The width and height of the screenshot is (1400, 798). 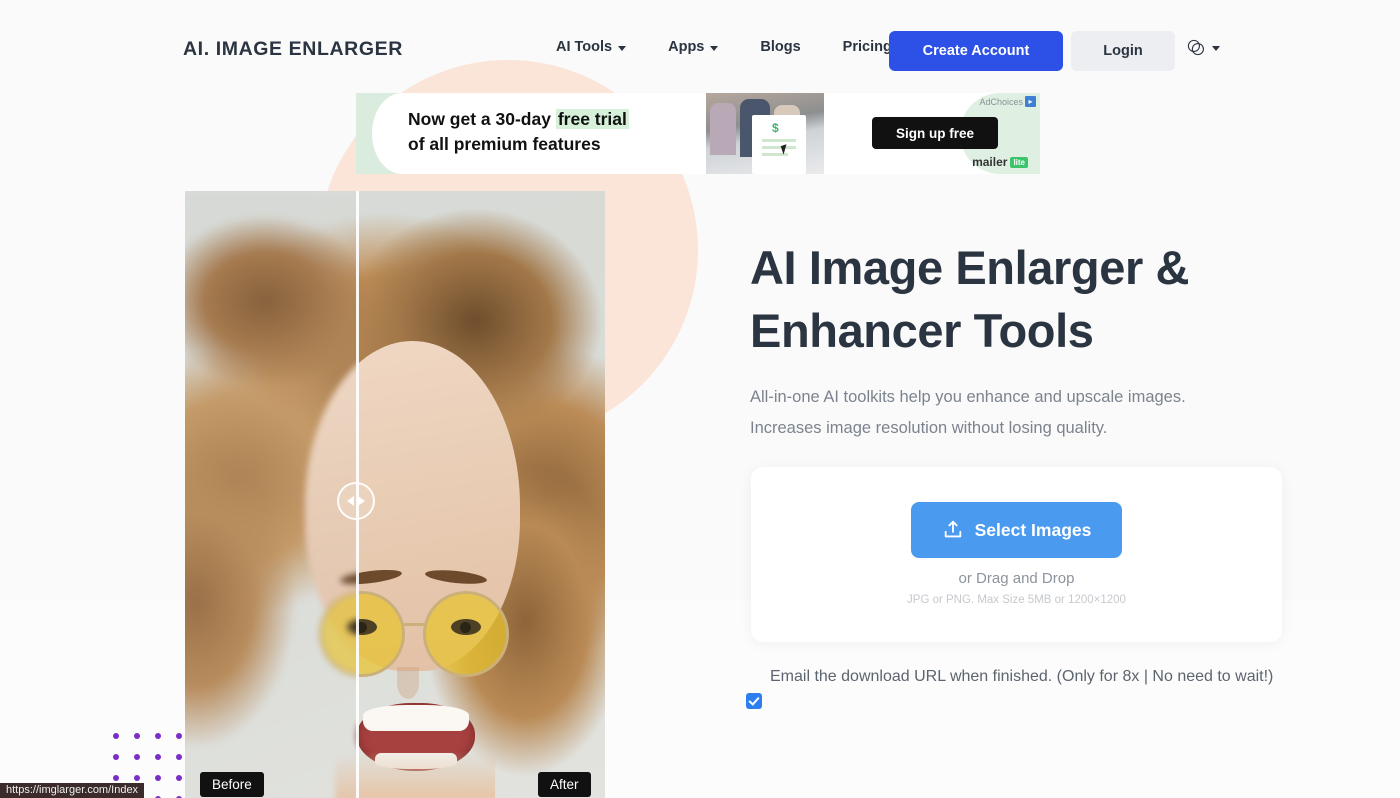 I want to click on site-logo: AI. IMAGE ENLARGER, so click(x=293, y=49).